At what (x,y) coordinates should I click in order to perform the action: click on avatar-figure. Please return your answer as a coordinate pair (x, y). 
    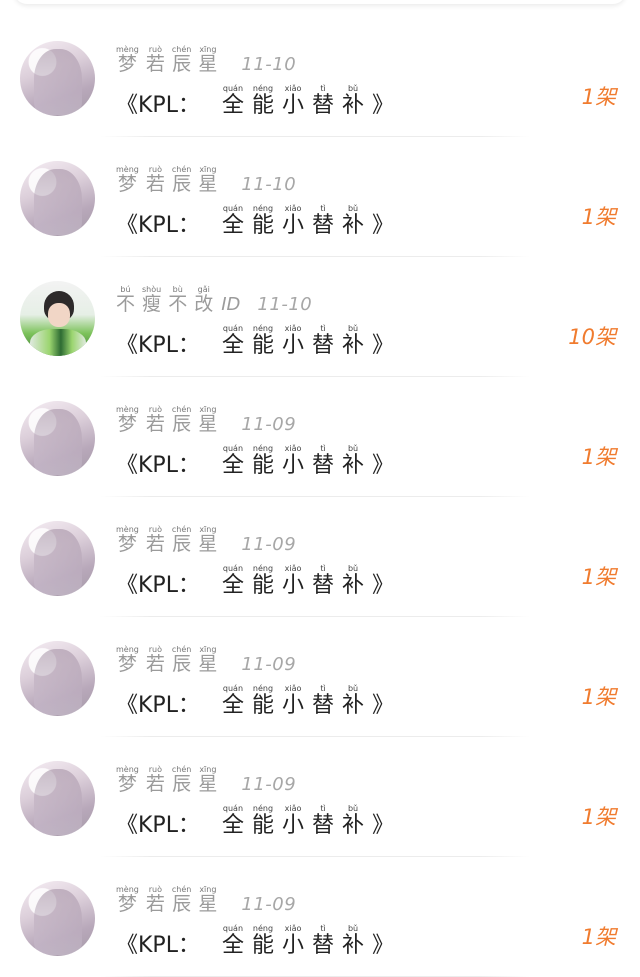
    Looking at the image, I should click on (58, 802).